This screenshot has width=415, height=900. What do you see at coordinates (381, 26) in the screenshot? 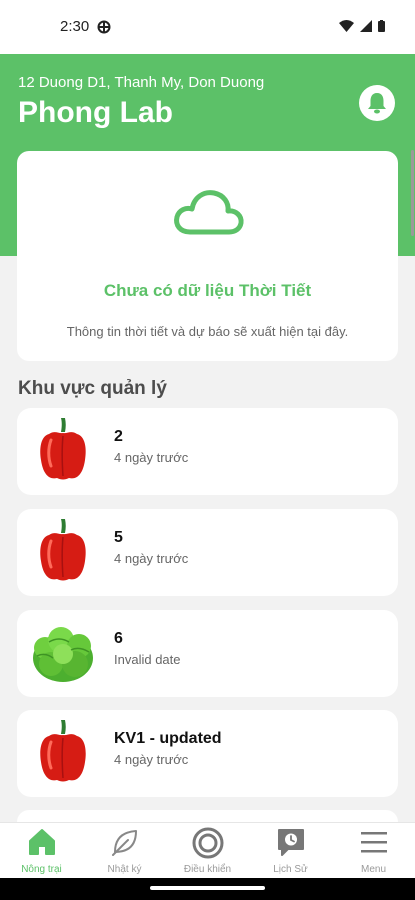
I see `battery-icon` at bounding box center [381, 26].